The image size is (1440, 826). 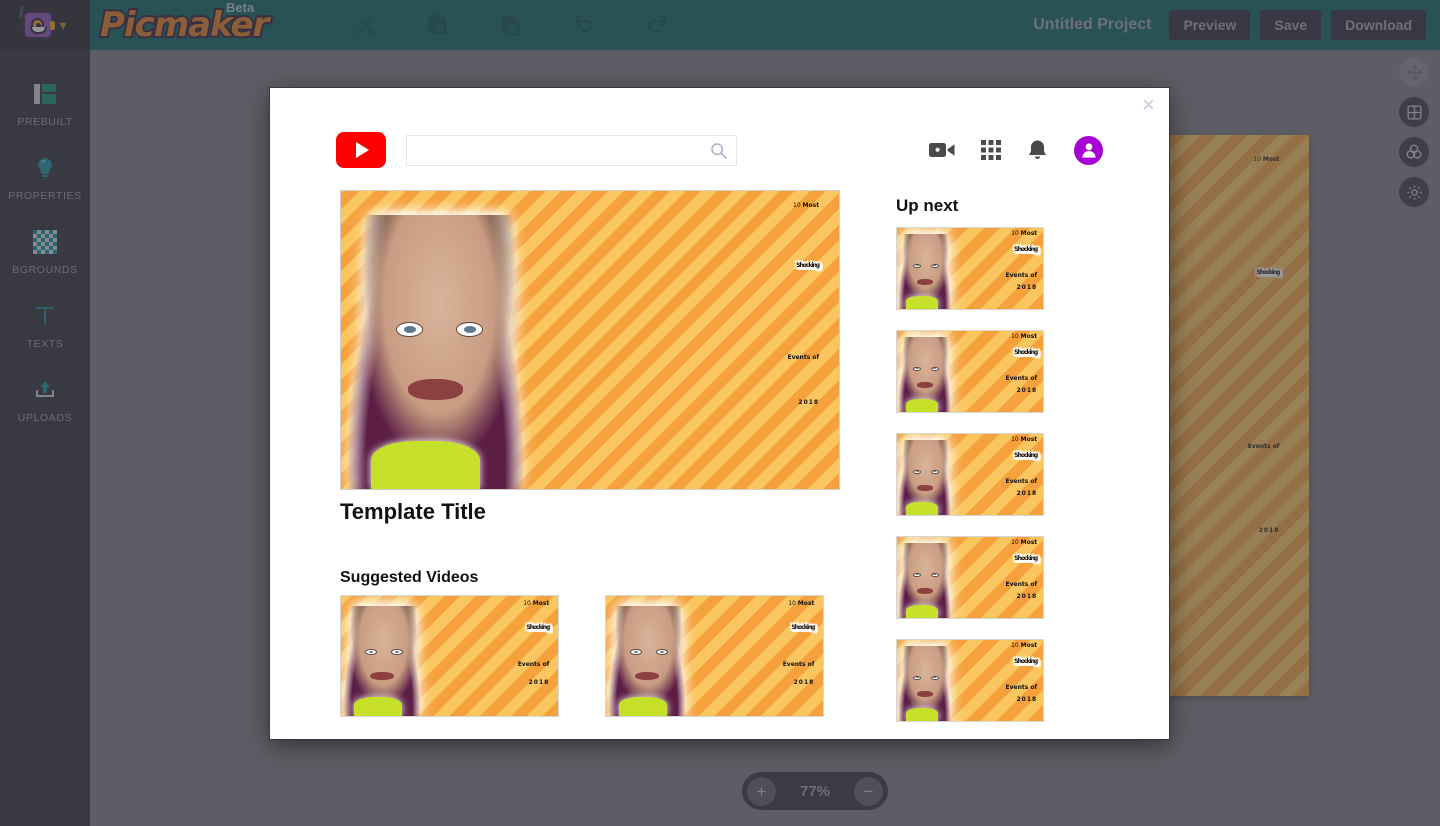 What do you see at coordinates (1037, 150) in the screenshot?
I see `bell-icon` at bounding box center [1037, 150].